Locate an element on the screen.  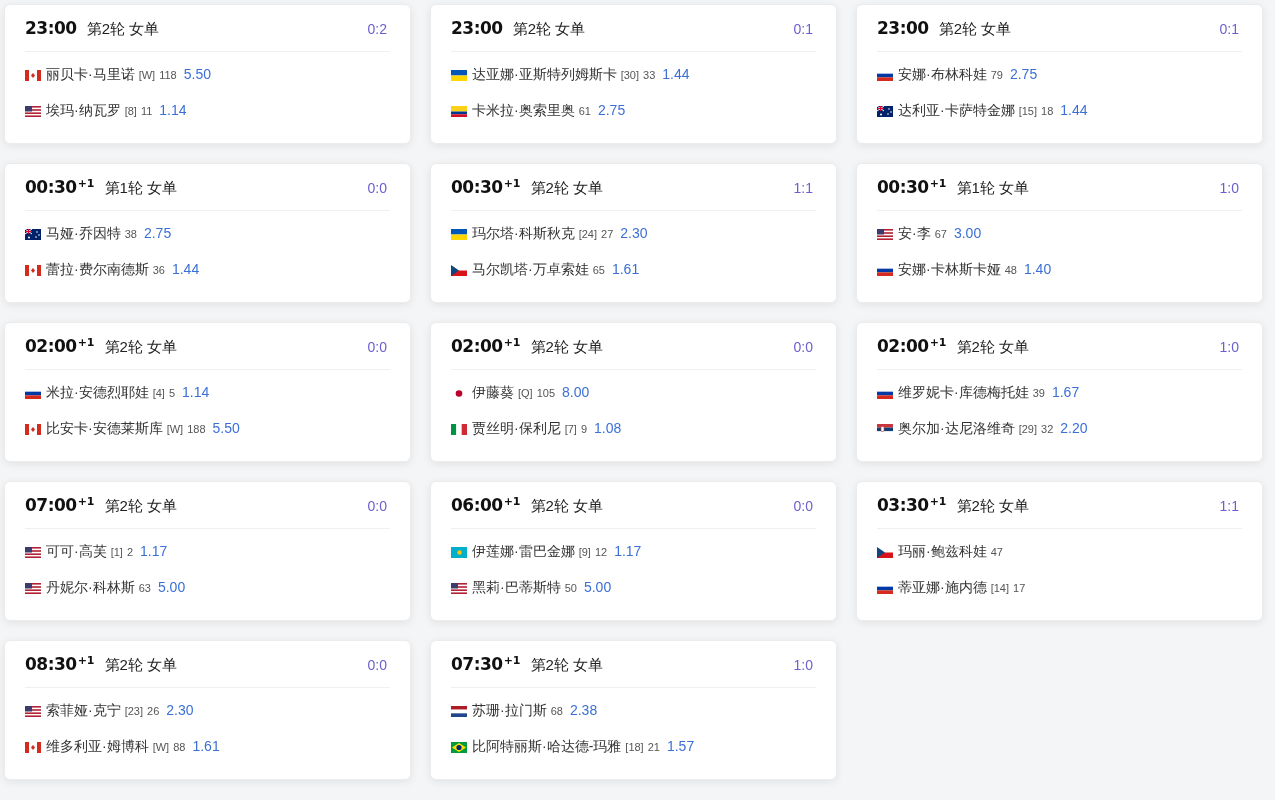
match-time: 08:30 is located at coordinates (51, 665).